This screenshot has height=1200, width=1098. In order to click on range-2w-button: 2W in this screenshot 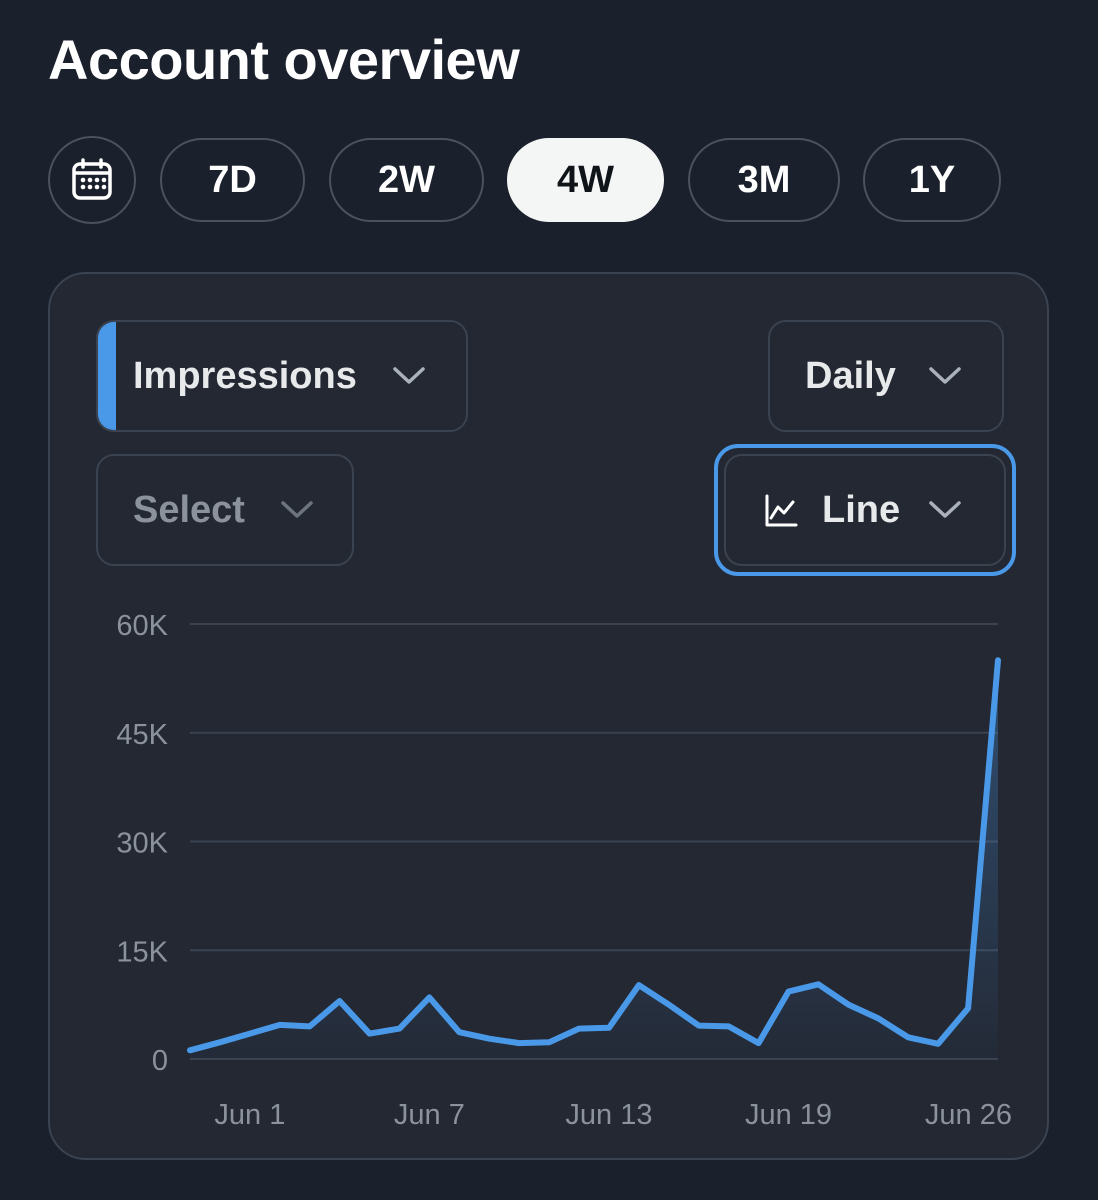, I will do `click(406, 180)`.